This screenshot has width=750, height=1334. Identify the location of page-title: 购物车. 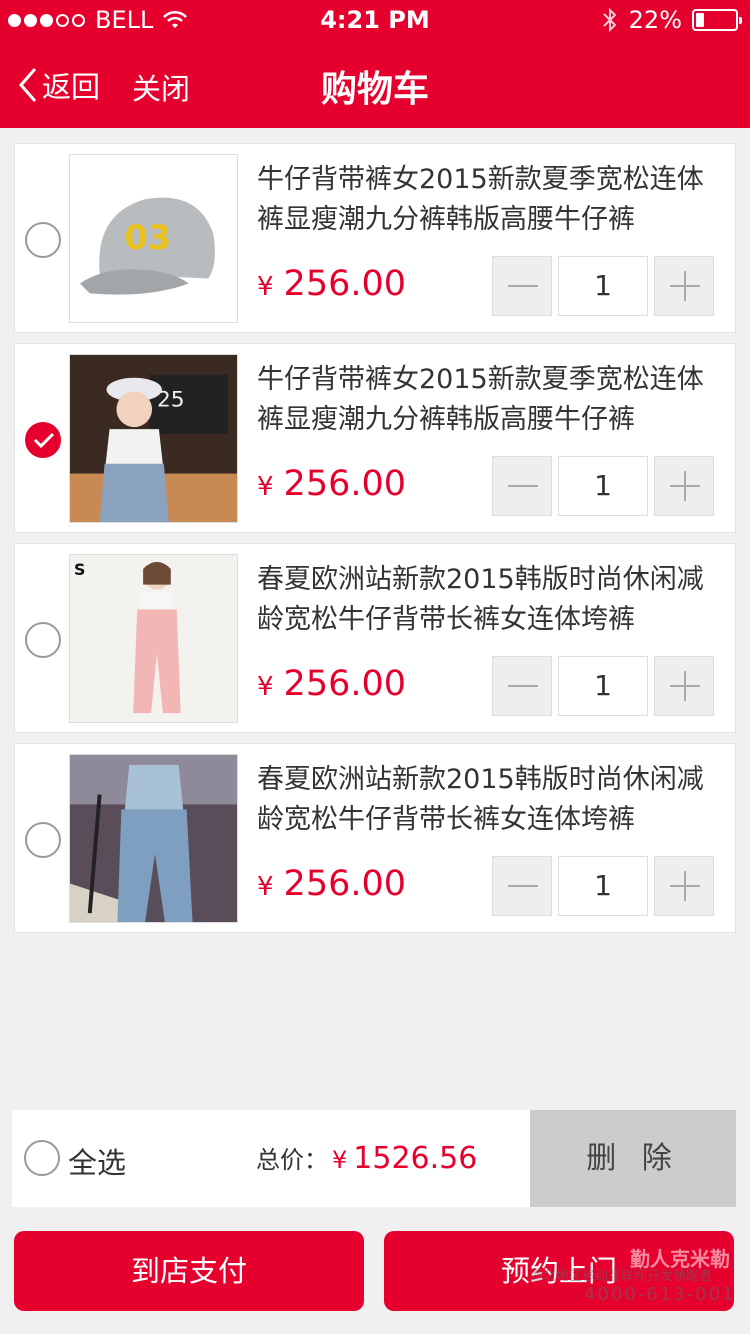
(374, 89).